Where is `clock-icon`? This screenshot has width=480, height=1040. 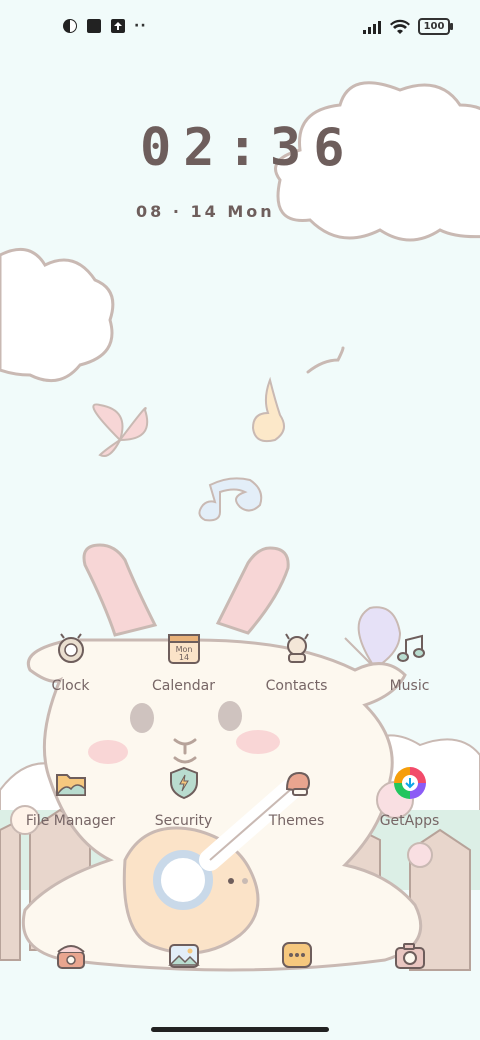 clock-icon is located at coordinates (70, 648).